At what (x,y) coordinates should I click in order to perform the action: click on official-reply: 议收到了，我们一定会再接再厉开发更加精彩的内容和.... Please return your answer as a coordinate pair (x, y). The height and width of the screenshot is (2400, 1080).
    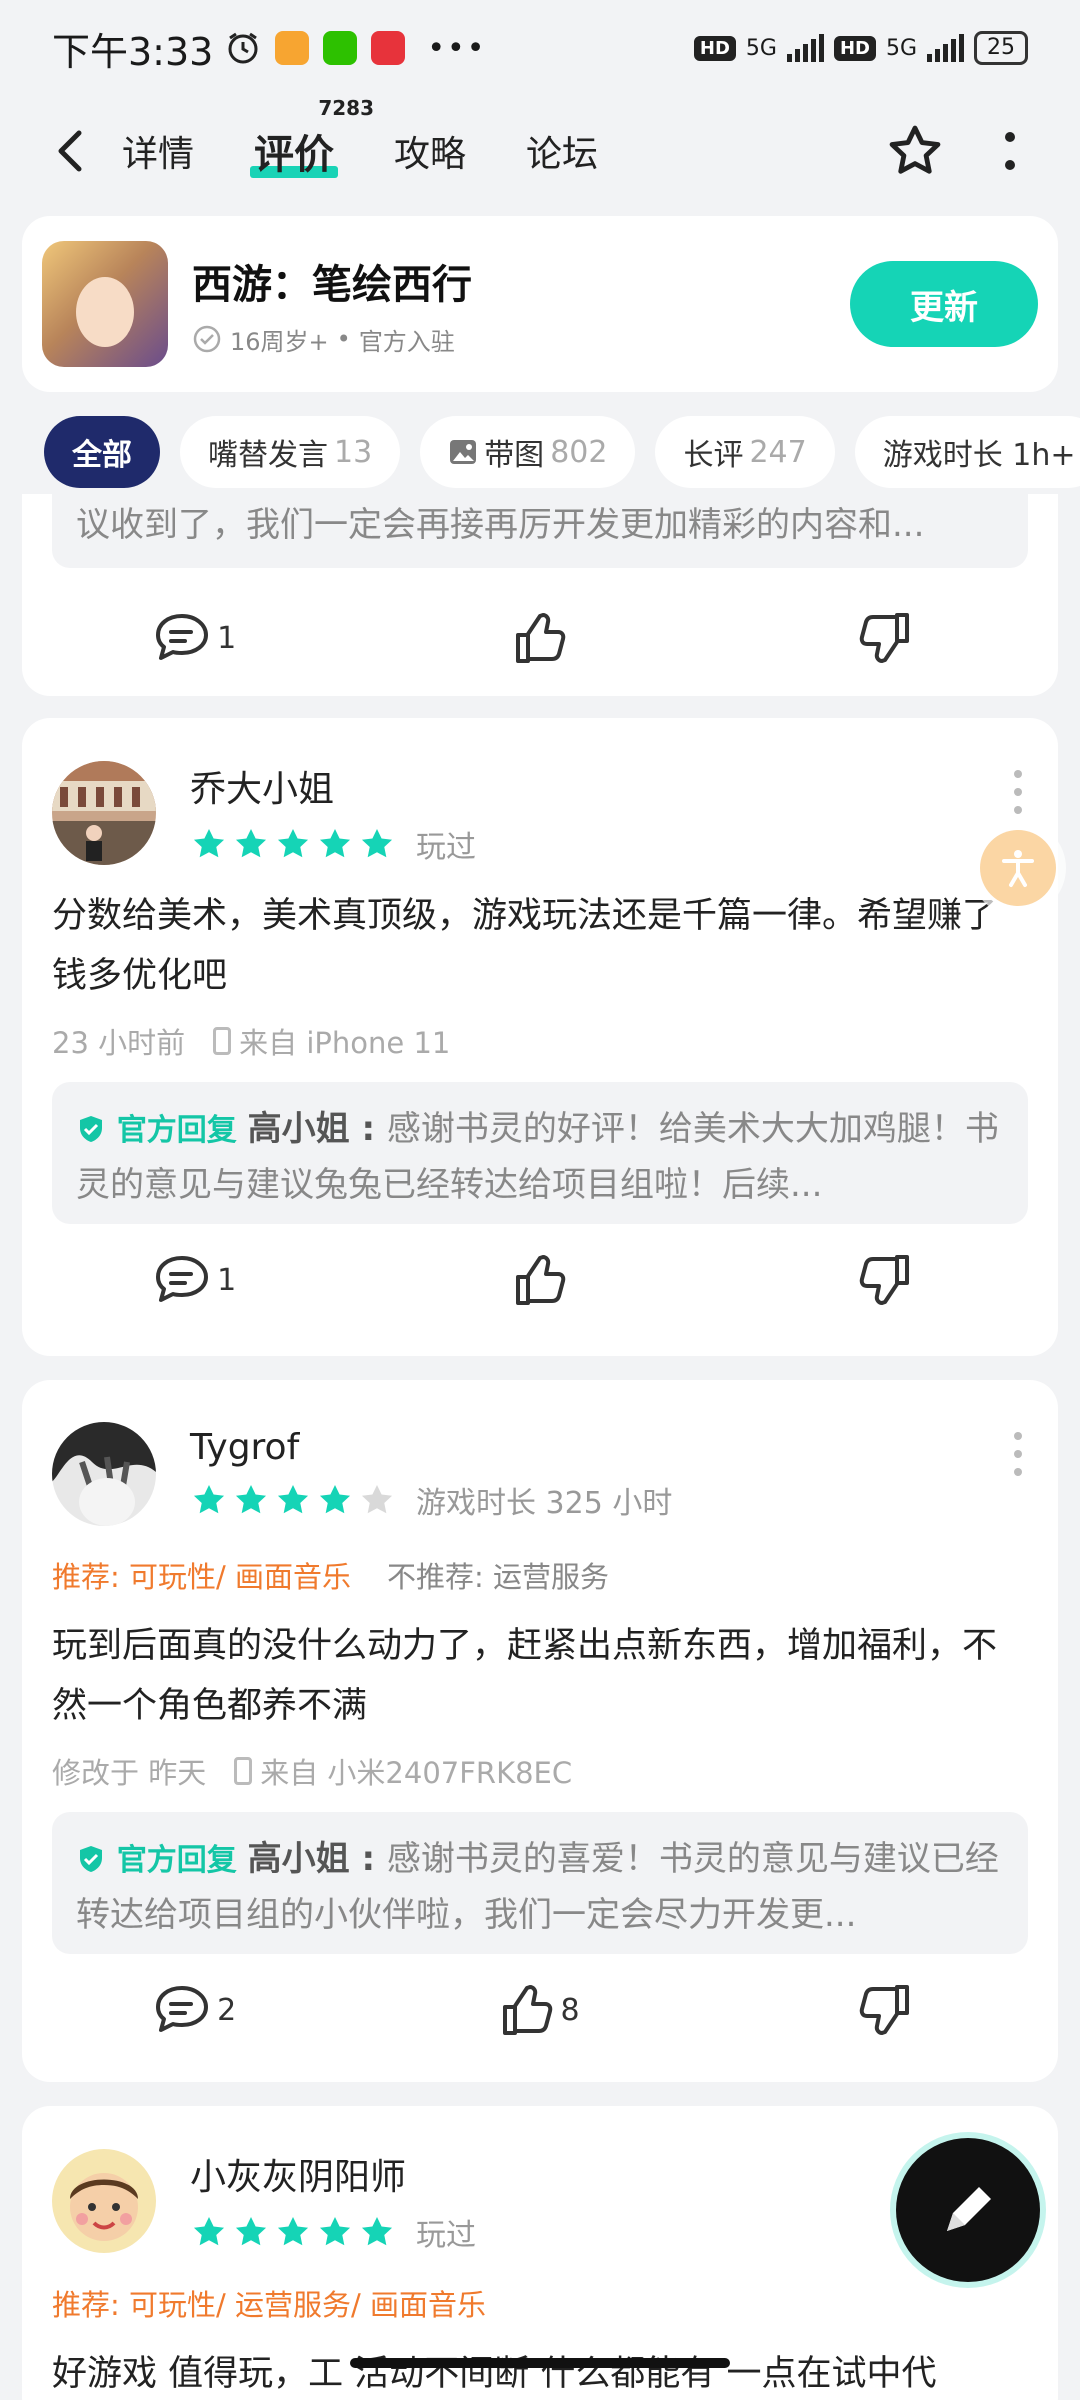
    Looking at the image, I should click on (540, 531).